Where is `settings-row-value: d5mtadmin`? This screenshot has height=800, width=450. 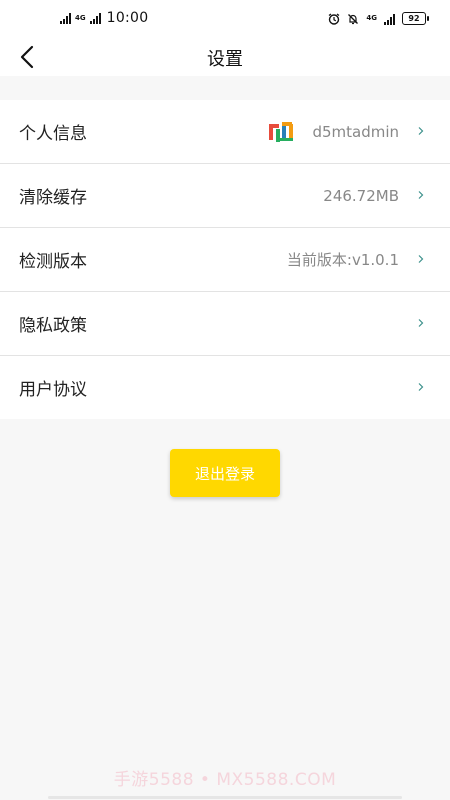 settings-row-value: d5mtadmin is located at coordinates (332, 132).